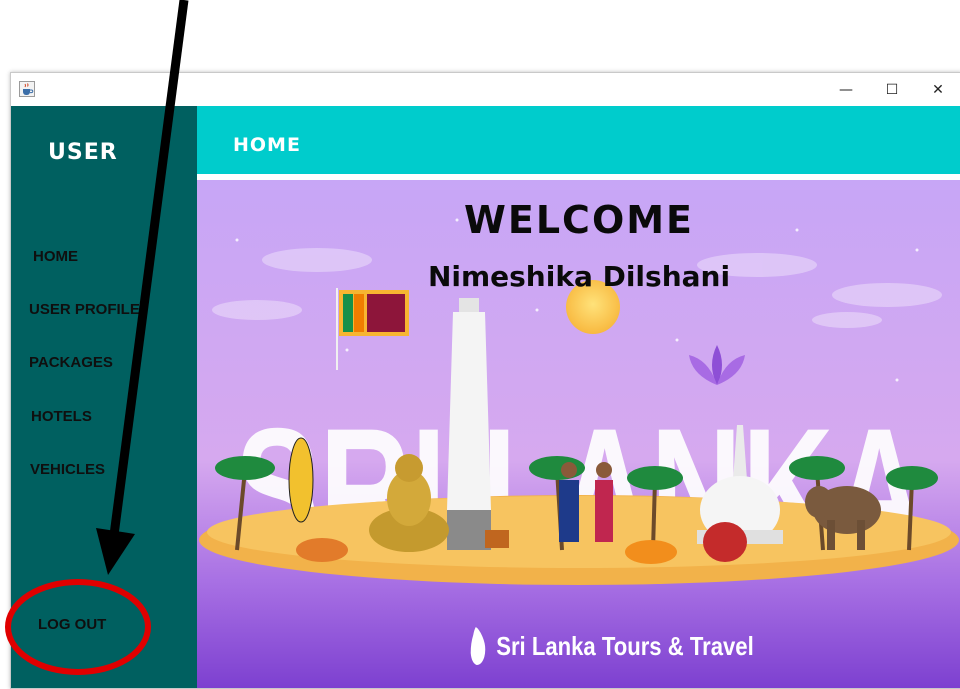 Image resolution: width=960 pixels, height=689 pixels. Describe the element at coordinates (267, 145) in the screenshot. I see `page-title: HOME` at that location.